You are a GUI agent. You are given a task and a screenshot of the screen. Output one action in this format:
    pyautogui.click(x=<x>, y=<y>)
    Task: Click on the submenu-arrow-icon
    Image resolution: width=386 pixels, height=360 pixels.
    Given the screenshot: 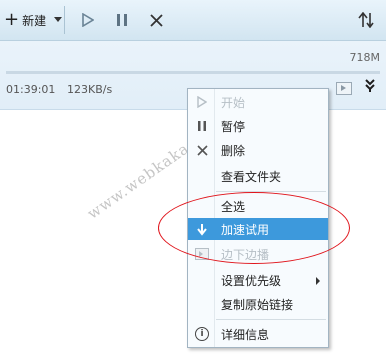 What is the action you would take?
    pyautogui.click(x=318, y=281)
    